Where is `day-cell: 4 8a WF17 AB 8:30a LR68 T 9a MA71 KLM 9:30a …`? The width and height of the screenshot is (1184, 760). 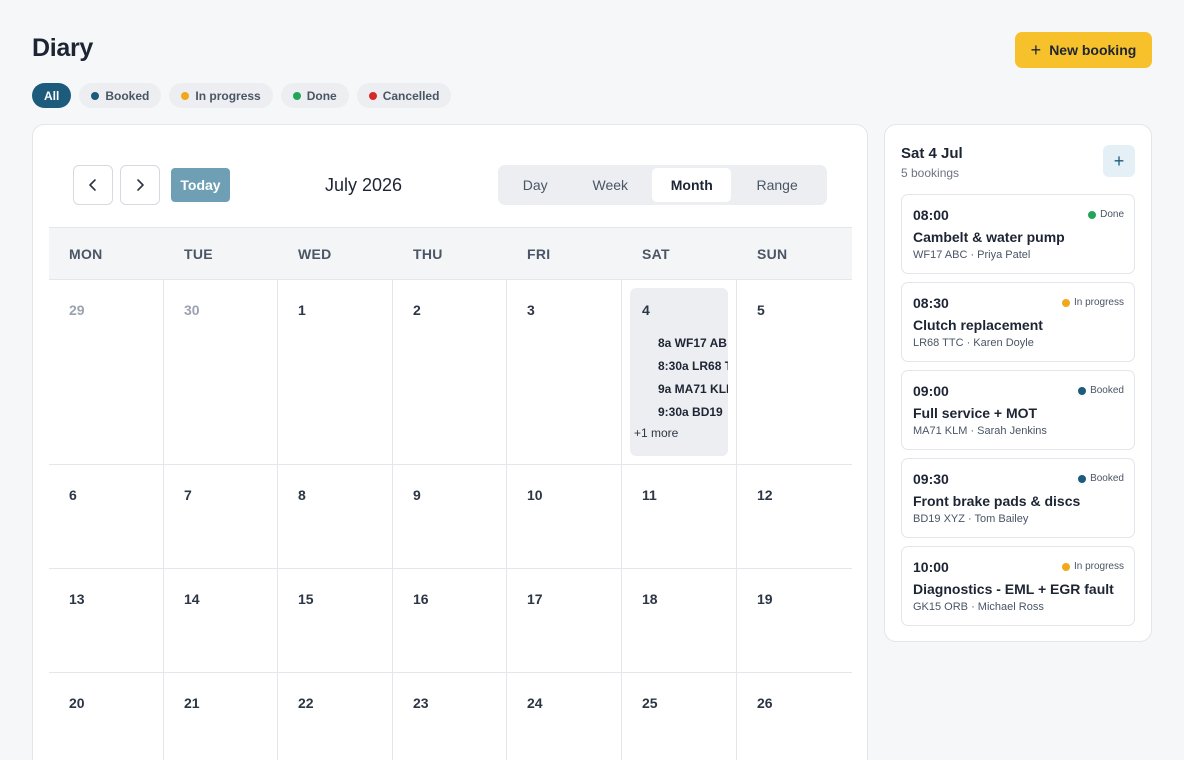 day-cell: 4 8a WF17 AB 8:30a LR68 T 9a MA71 KLM 9:30a … is located at coordinates (679, 372).